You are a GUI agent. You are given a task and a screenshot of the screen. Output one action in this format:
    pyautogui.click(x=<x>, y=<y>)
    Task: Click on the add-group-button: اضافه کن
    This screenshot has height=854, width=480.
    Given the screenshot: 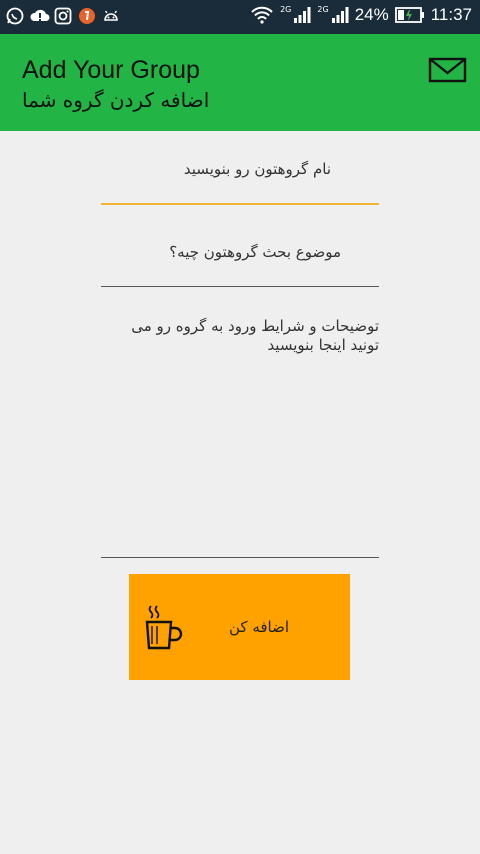 What is the action you would take?
    pyautogui.click(x=239, y=627)
    